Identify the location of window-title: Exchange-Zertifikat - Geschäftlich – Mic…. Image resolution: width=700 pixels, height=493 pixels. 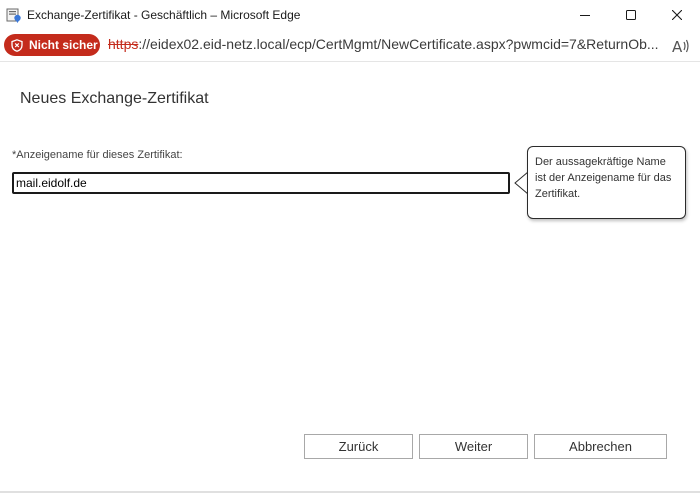
(164, 15).